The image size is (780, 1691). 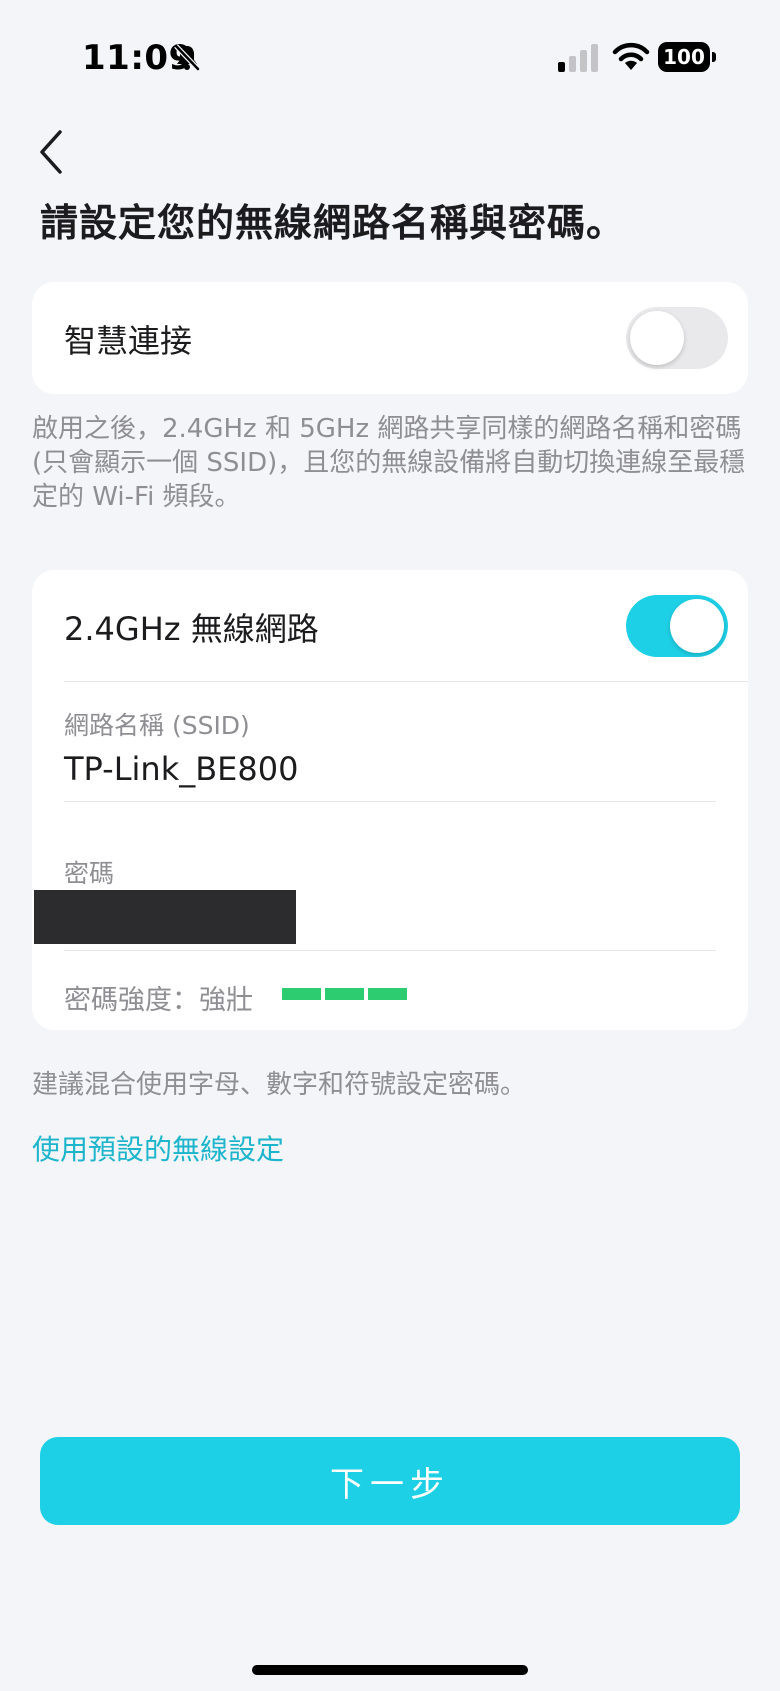 I want to click on smart-connect-toggle, so click(x=677, y=338).